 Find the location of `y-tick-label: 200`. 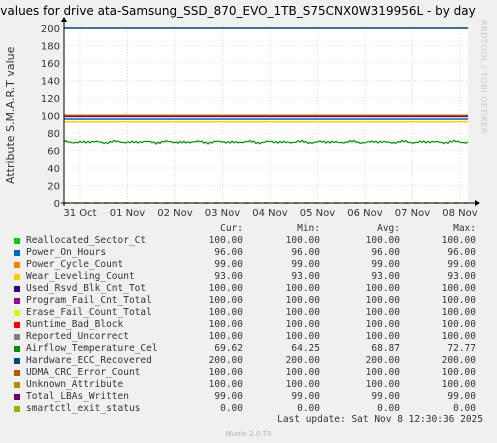

y-tick-label: 200 is located at coordinates (50, 29).